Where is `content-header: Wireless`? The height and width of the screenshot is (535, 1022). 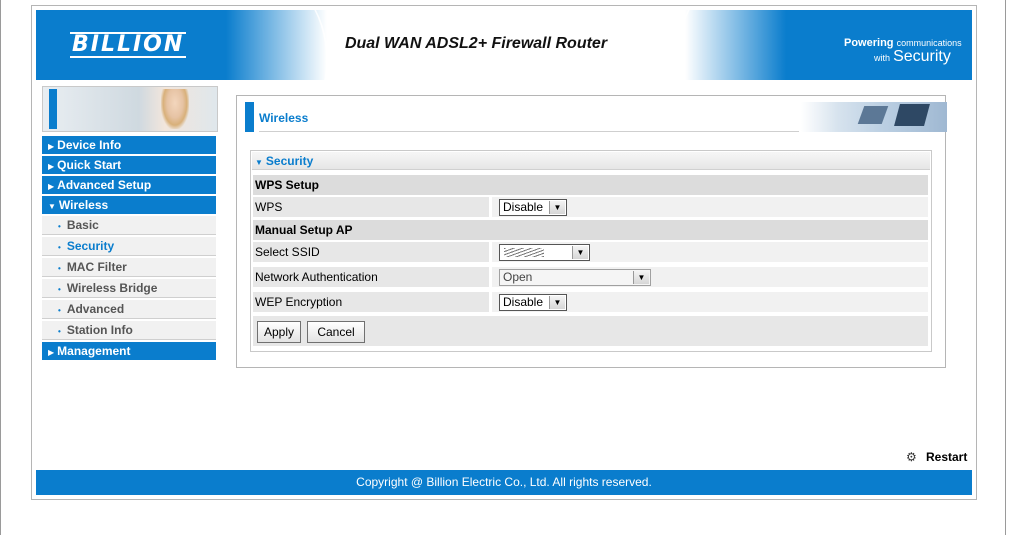 content-header: Wireless is located at coordinates (596, 117).